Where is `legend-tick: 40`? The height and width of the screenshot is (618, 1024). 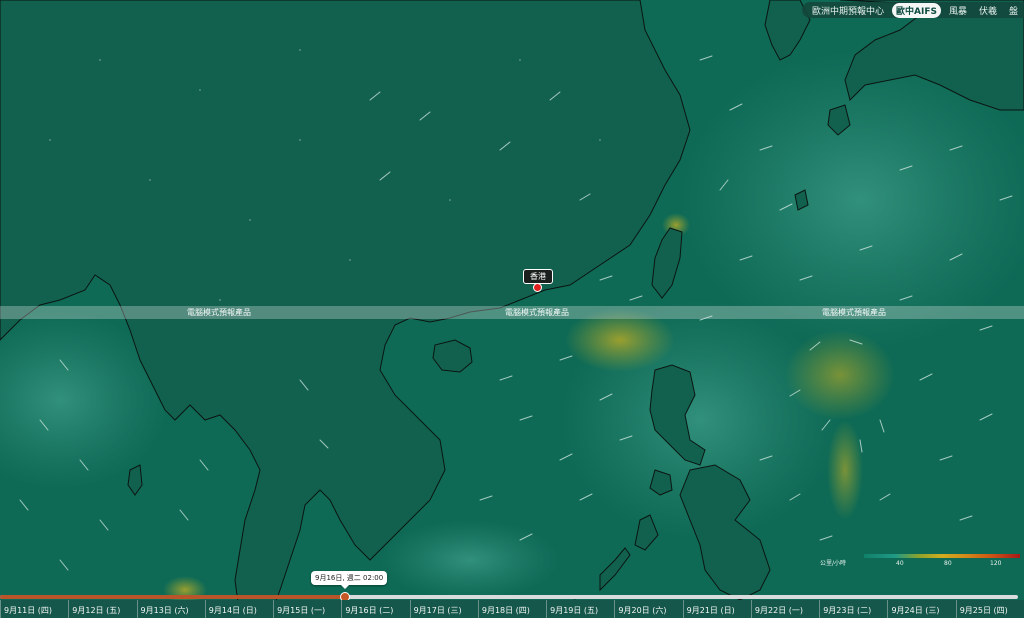 legend-tick: 40 is located at coordinates (900, 563).